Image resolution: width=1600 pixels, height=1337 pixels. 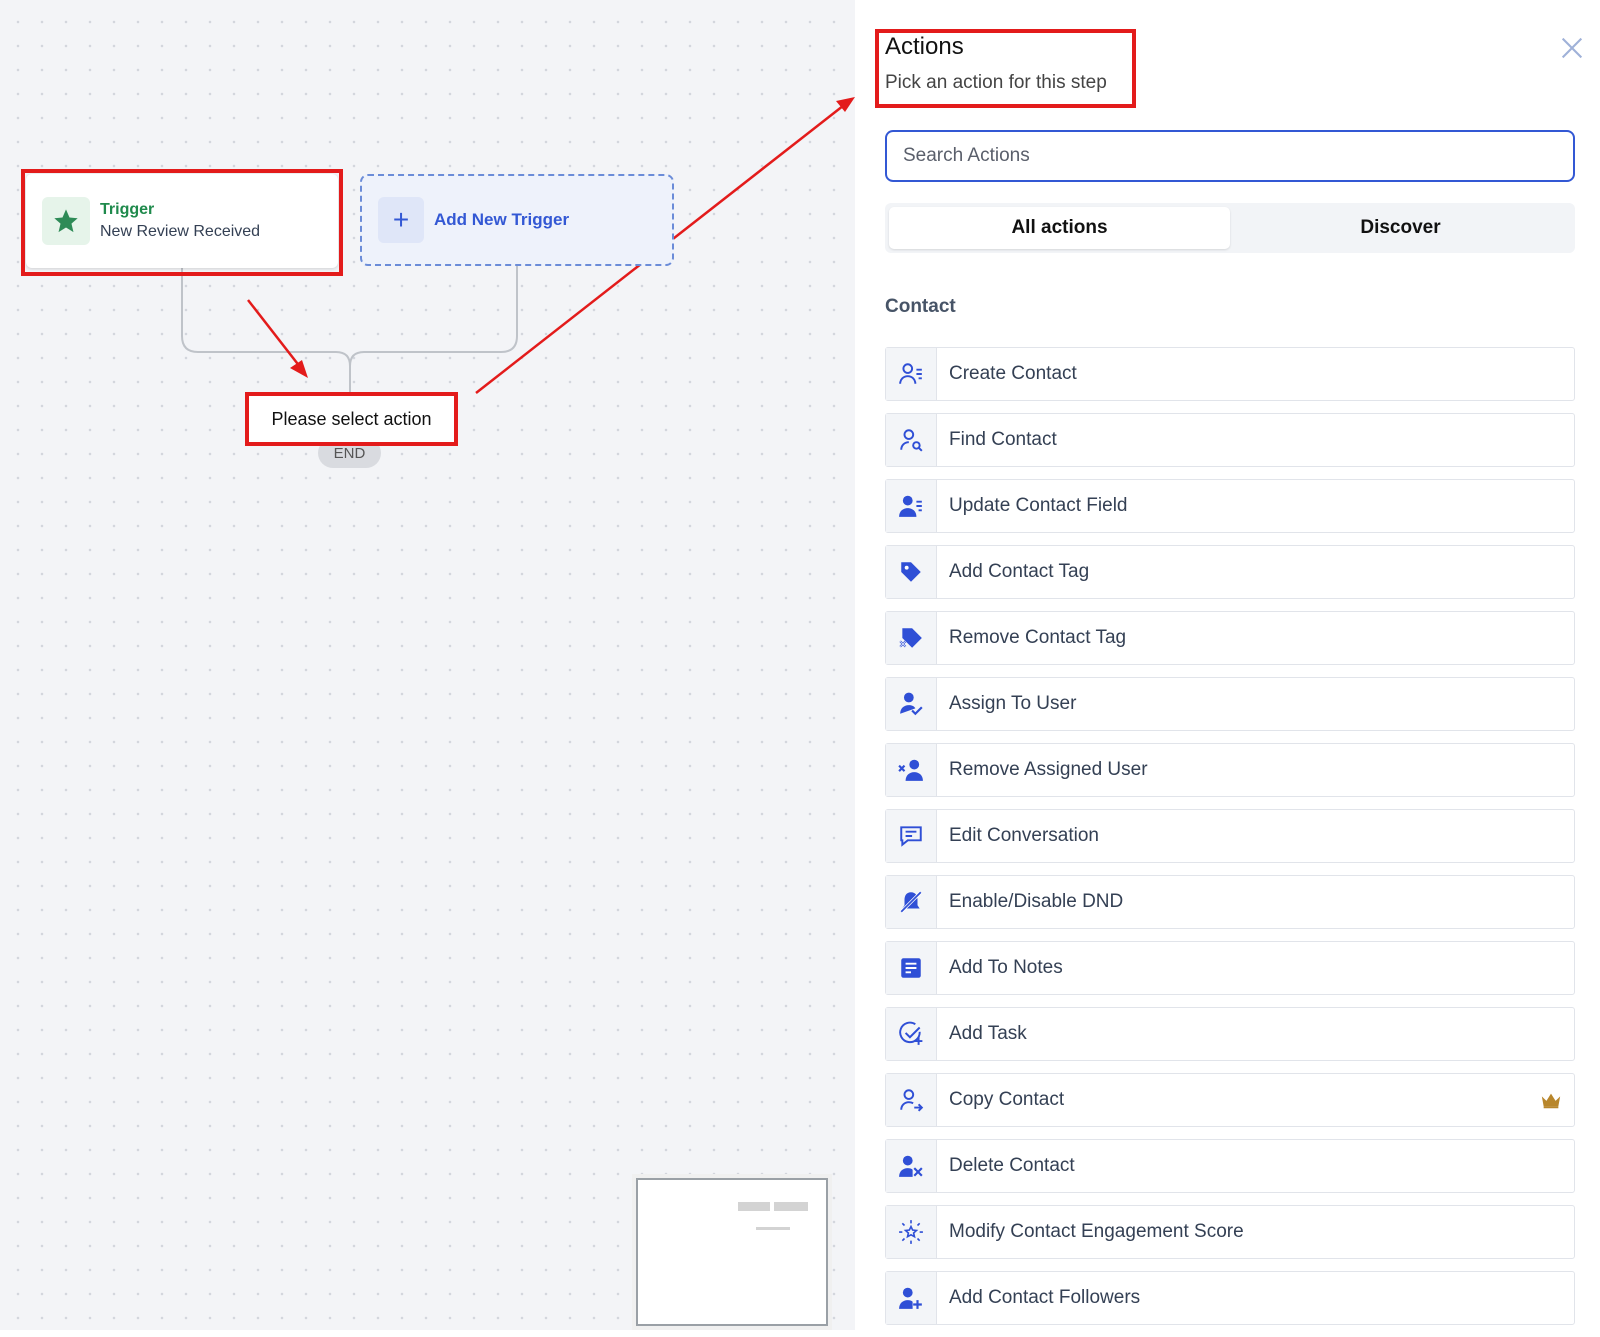 I want to click on annotation-arrow-to-action, so click(x=276, y=336).